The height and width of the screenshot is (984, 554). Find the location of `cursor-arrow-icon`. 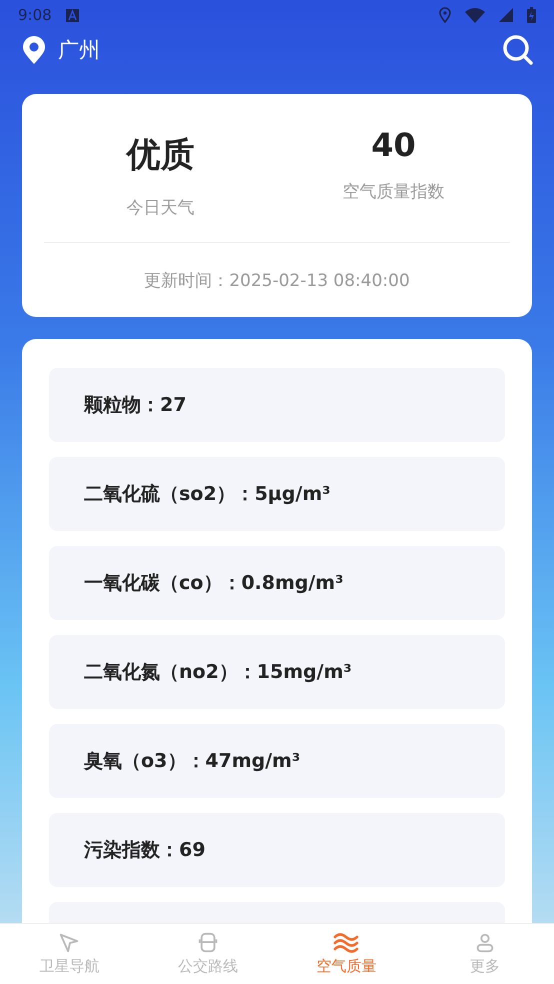

cursor-arrow-icon is located at coordinates (69, 943).